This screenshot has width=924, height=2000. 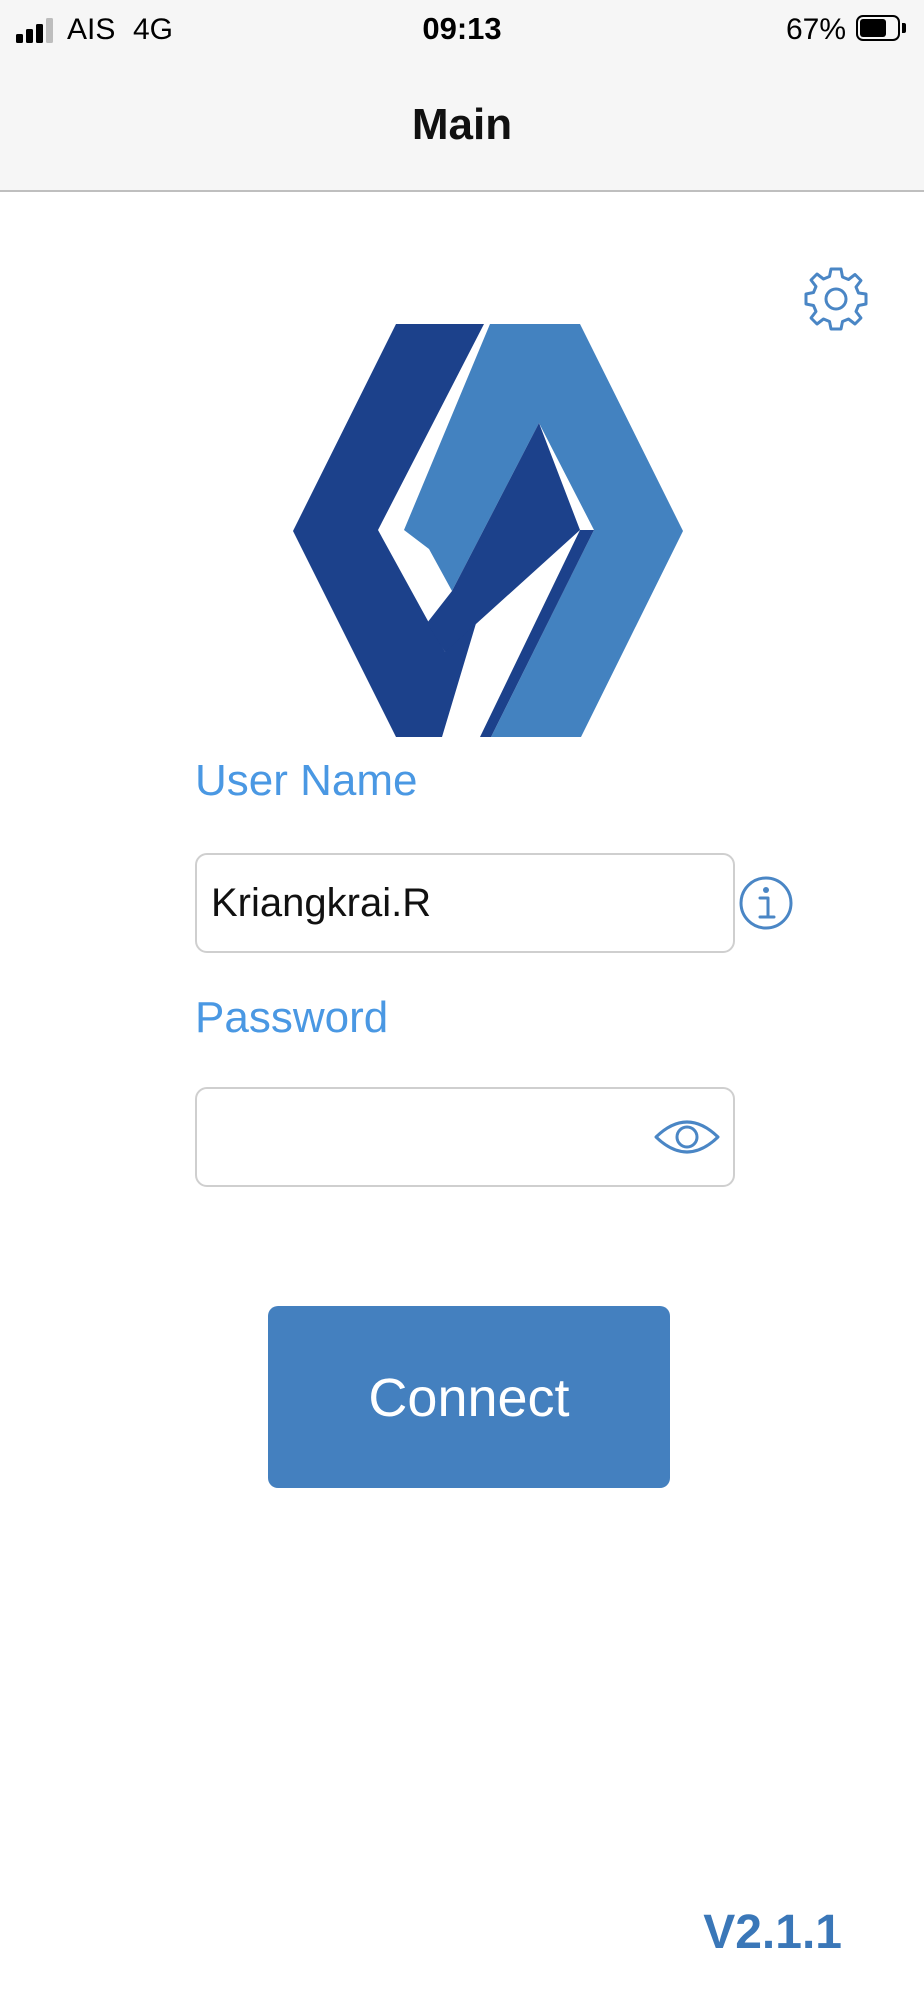 I want to click on connect-button: Connect, so click(x=469, y=1397).